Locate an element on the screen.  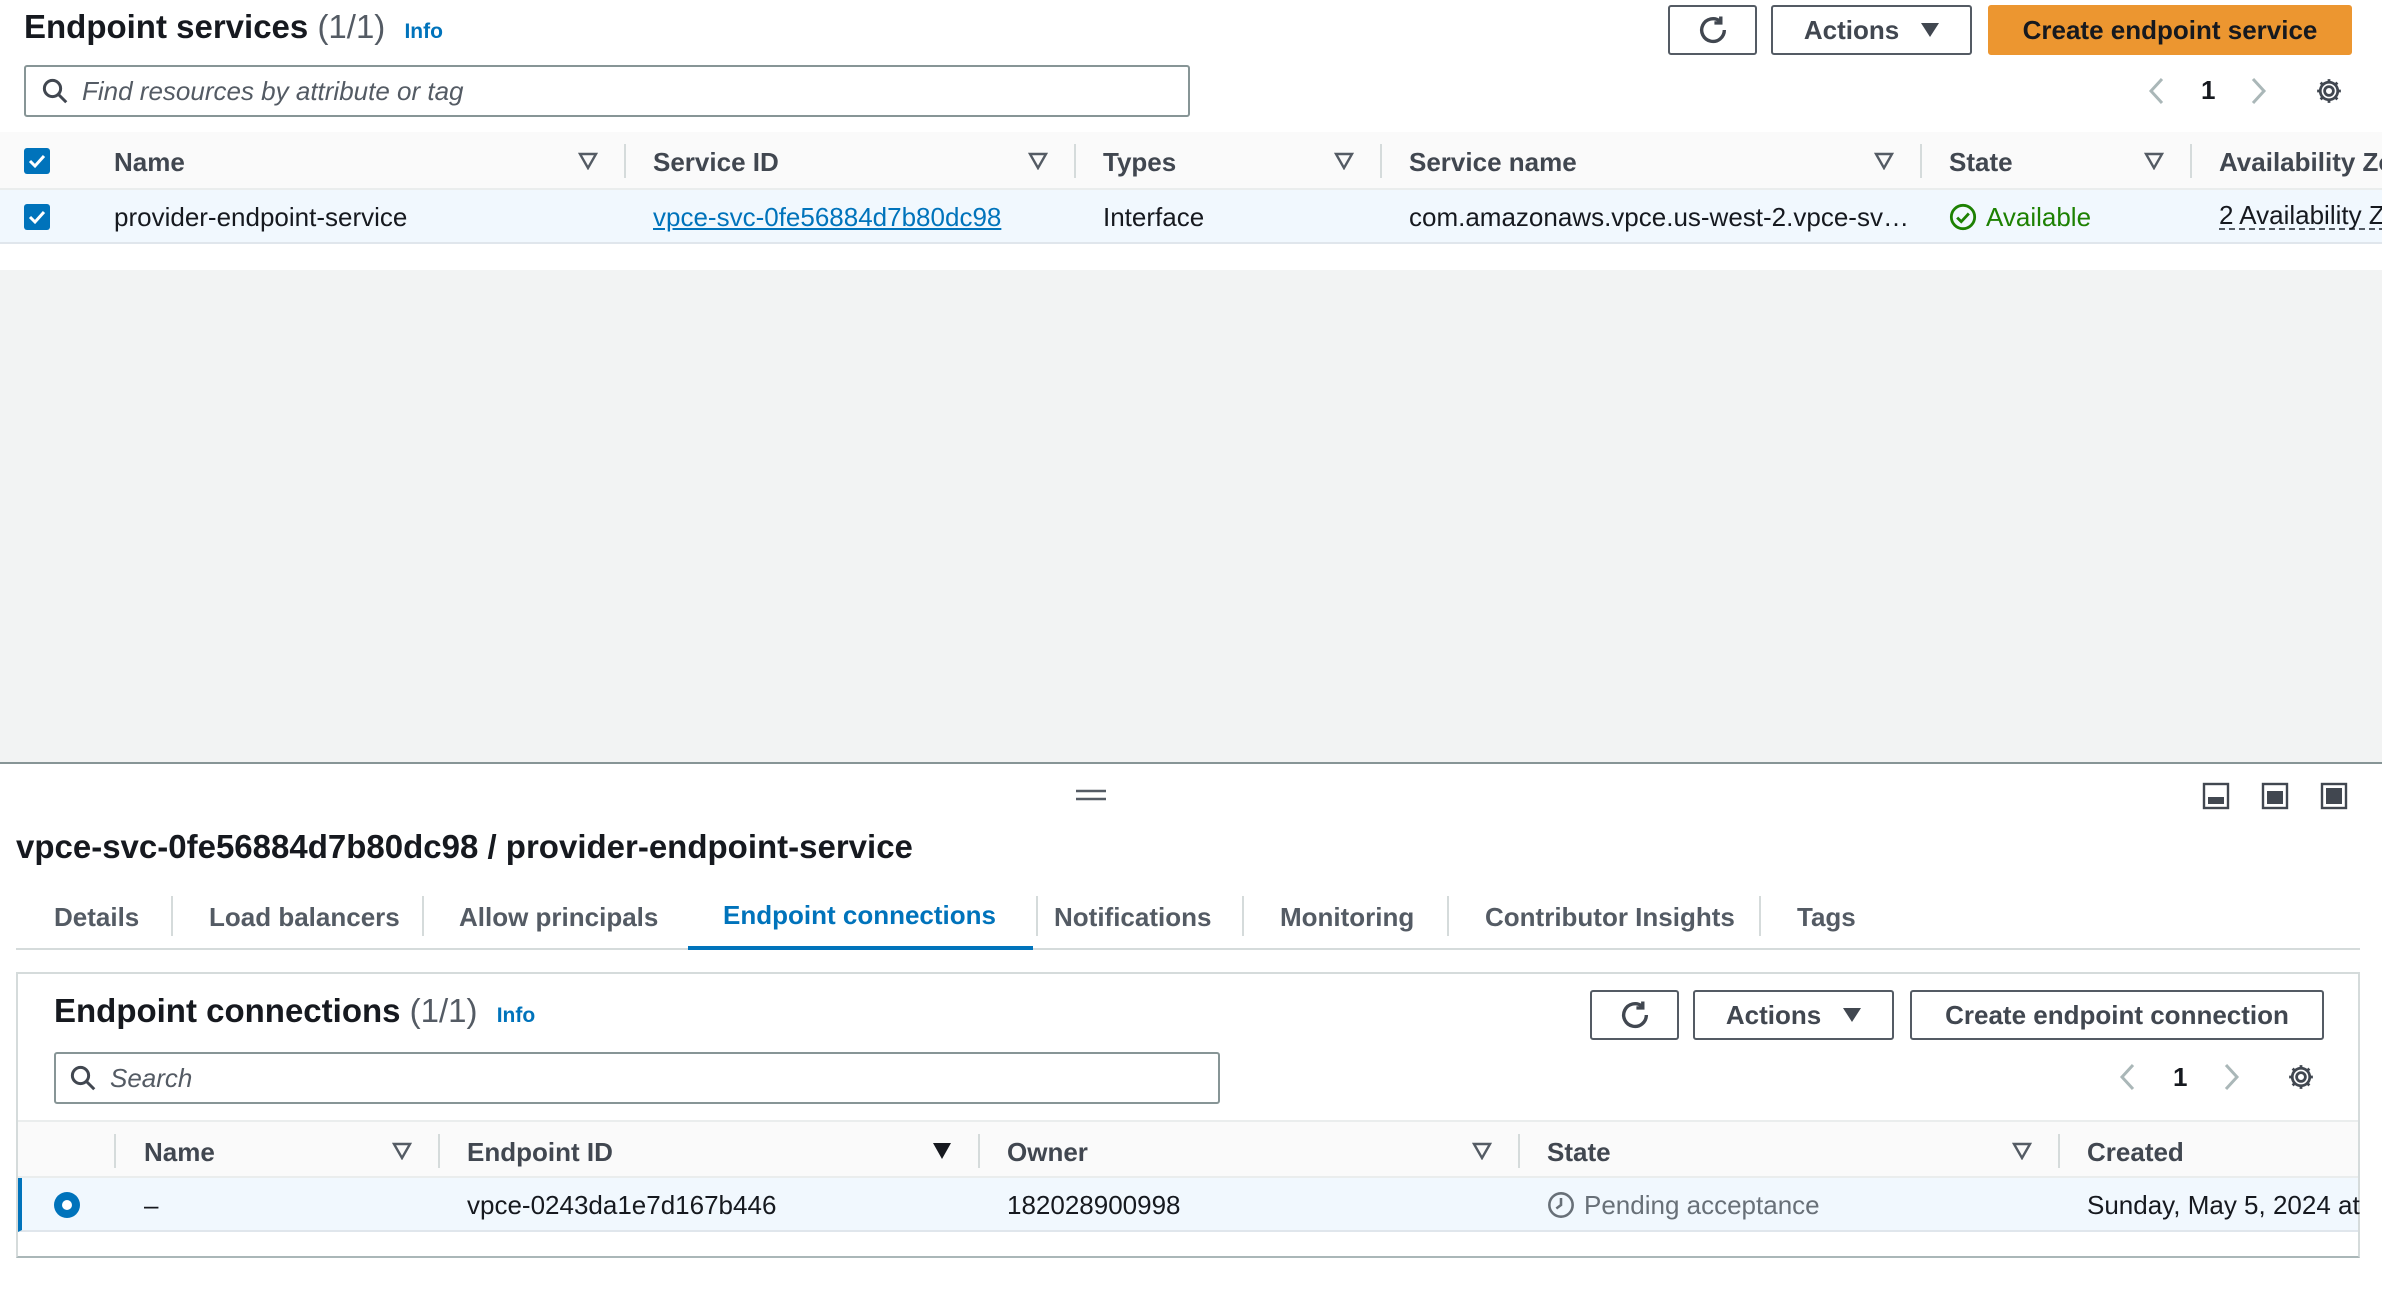
create-endpoint-connection-button: Create endpoint connection is located at coordinates (2117, 1015).